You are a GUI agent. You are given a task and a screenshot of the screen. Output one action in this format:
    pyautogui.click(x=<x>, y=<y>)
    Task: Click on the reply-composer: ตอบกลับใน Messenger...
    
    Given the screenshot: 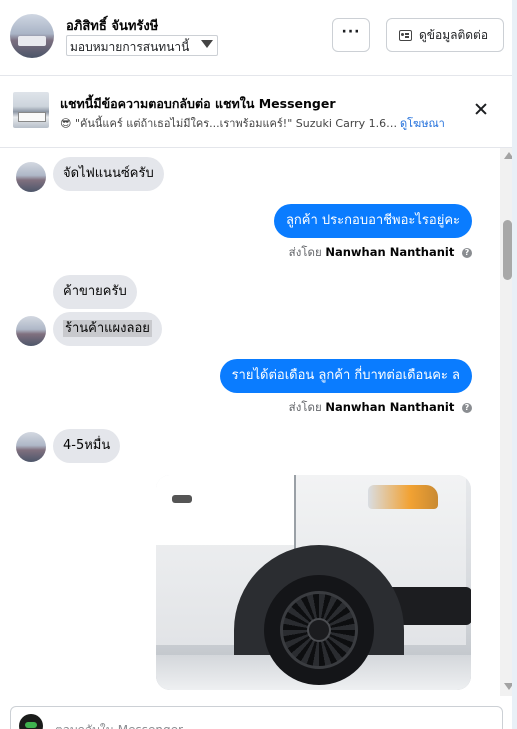 What is the action you would take?
    pyautogui.click(x=256, y=717)
    